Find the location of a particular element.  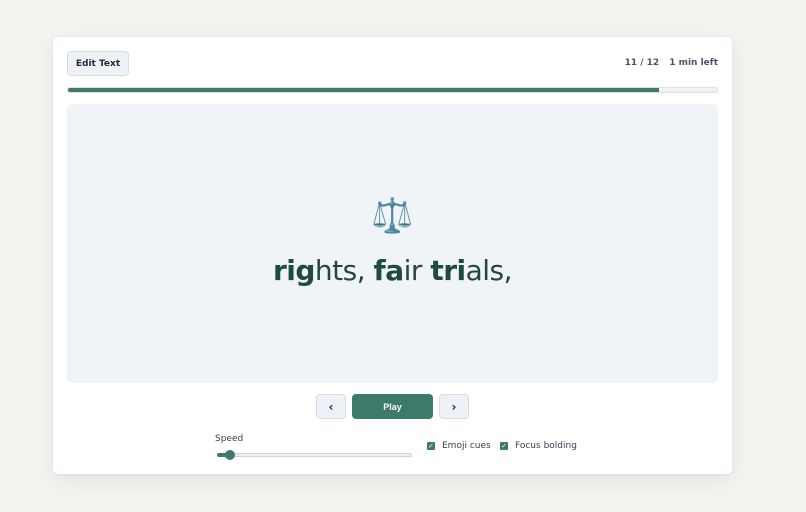

chunk-counter: 11 / 12 is located at coordinates (642, 63).